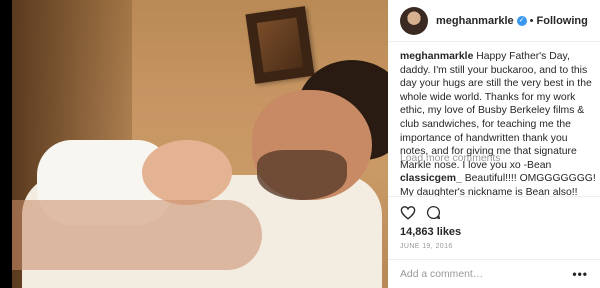  I want to click on post-date: JUNE 19, 2016, so click(426, 246).